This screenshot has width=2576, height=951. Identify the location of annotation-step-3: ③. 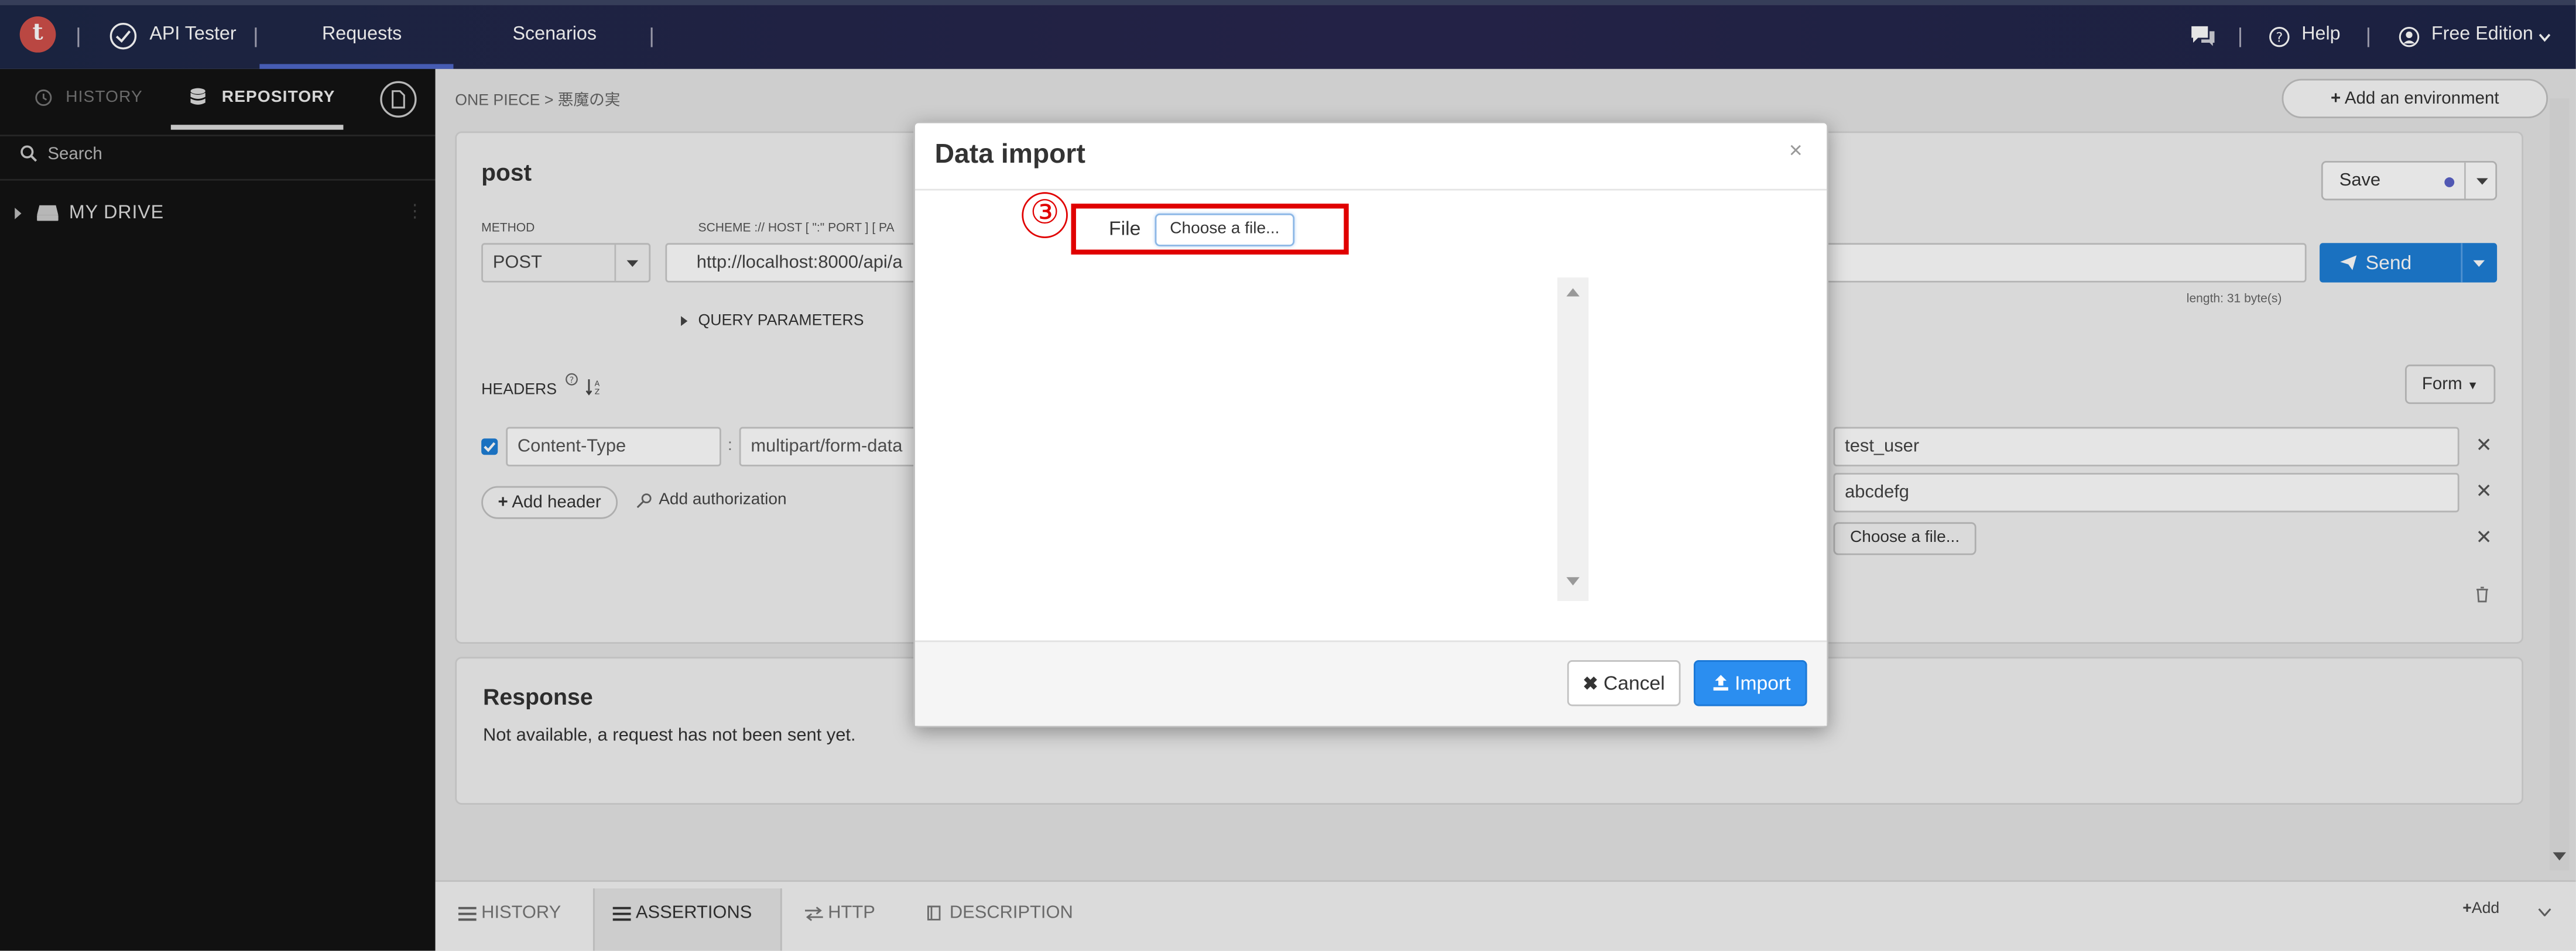
(1045, 215).